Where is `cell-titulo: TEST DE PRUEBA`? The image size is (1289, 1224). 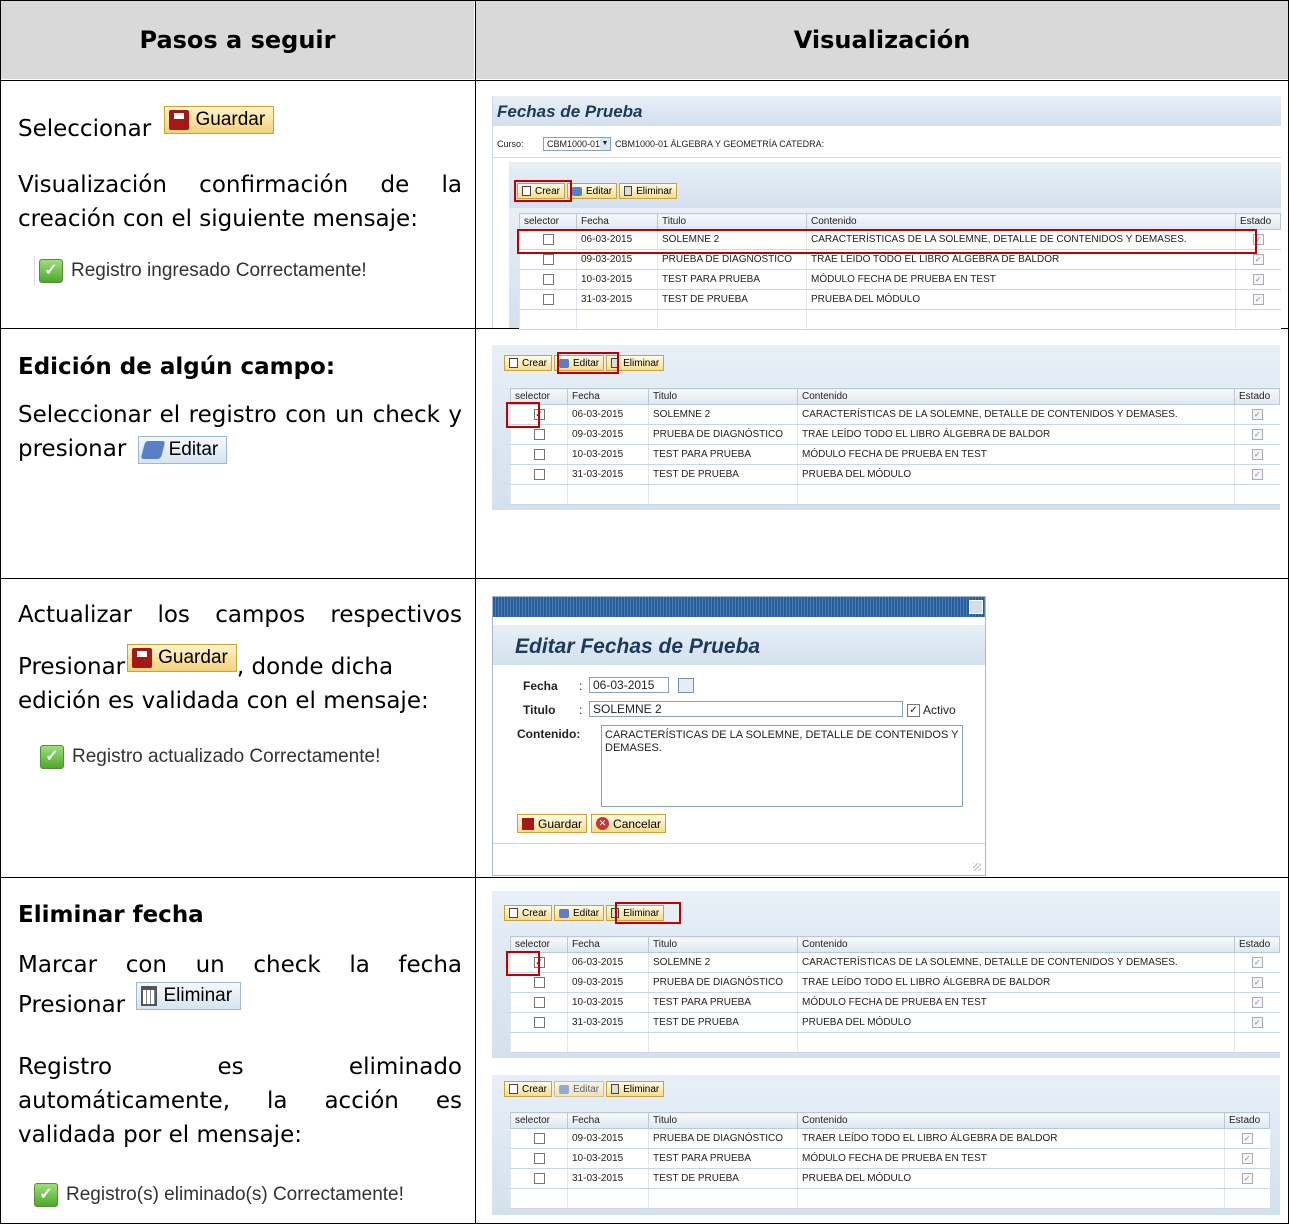
cell-titulo: TEST DE PRUEBA is located at coordinates (723, 1022).